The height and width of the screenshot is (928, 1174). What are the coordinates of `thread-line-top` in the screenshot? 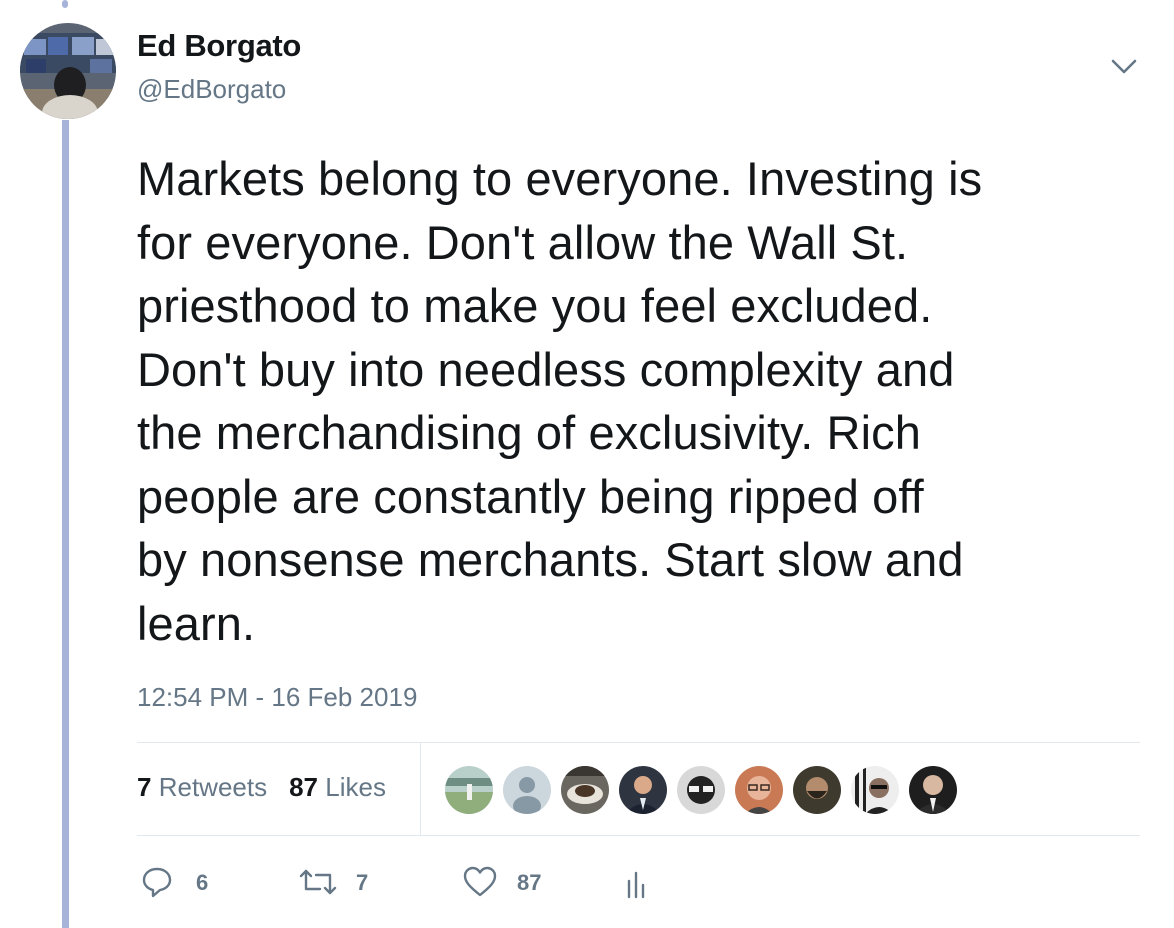 It's located at (65, 4).